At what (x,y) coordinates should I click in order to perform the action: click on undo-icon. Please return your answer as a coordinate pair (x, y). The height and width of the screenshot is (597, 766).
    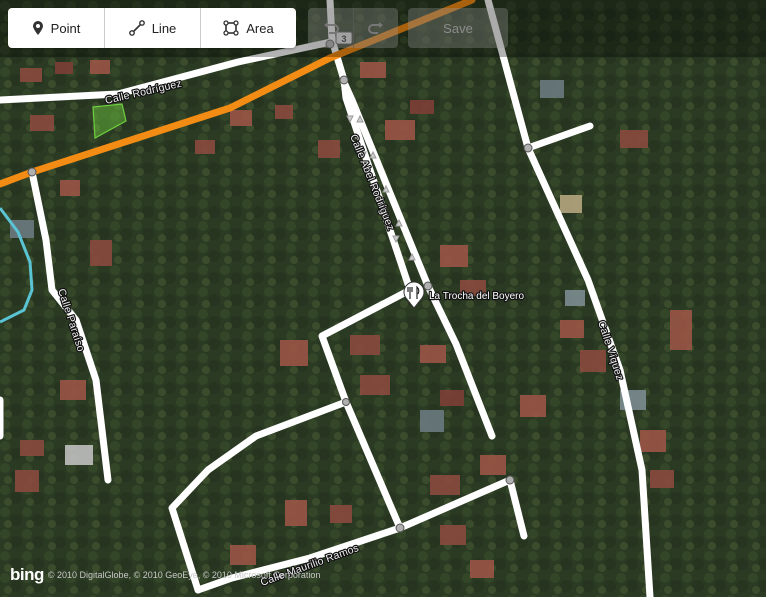
    Looking at the image, I should click on (331, 28).